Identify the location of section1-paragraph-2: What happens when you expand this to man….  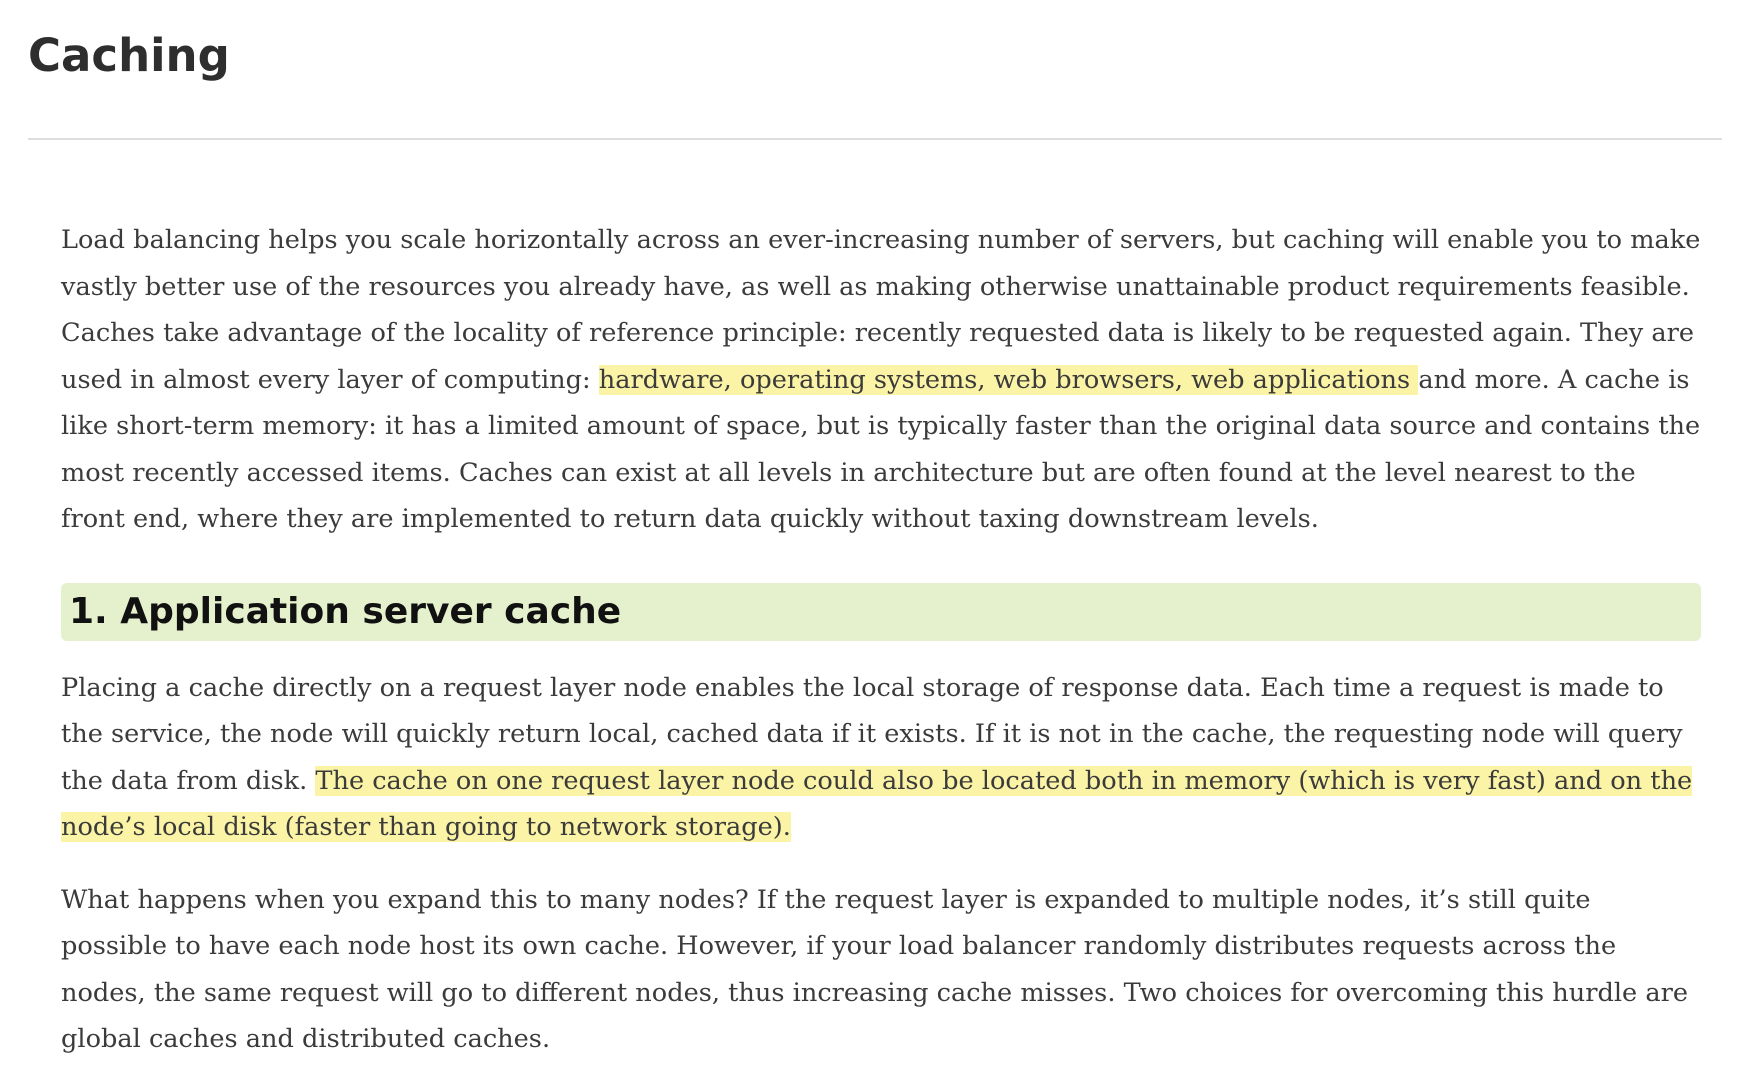
(874, 969).